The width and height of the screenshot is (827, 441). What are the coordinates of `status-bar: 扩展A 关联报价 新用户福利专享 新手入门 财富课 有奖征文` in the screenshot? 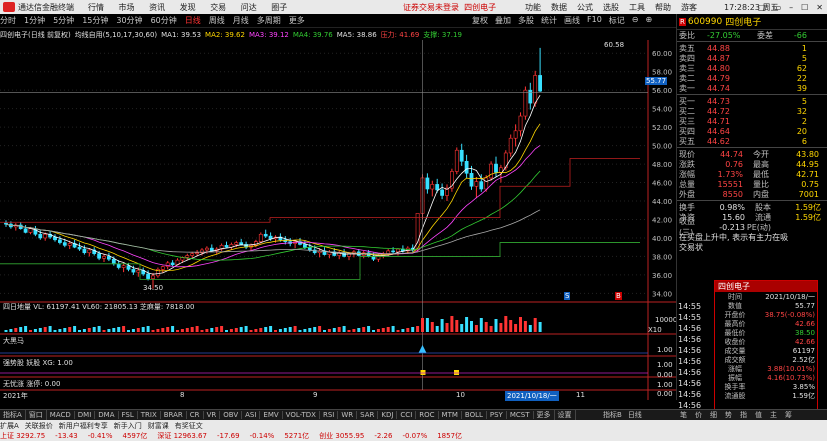 It's located at (413, 425).